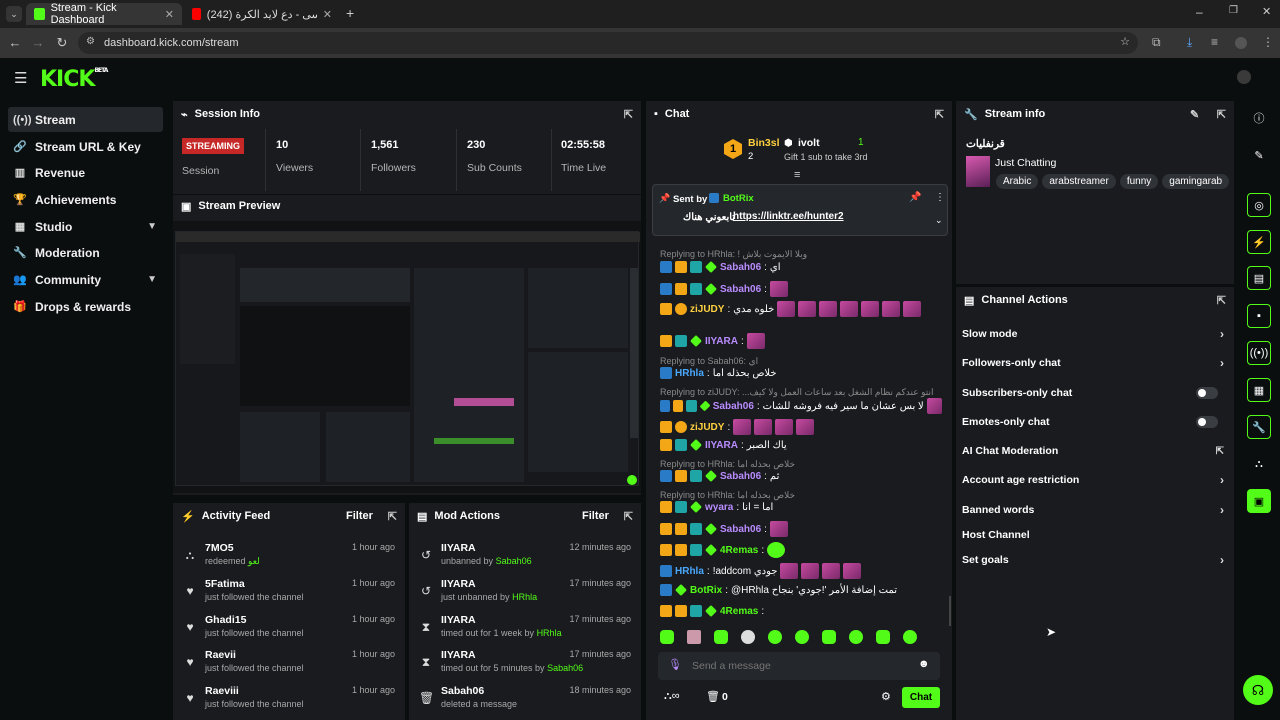 Image resolution: width=1280 pixels, height=720 pixels. What do you see at coordinates (721, 445) in the screenshot?
I see `chat-username: IIYARA` at bounding box center [721, 445].